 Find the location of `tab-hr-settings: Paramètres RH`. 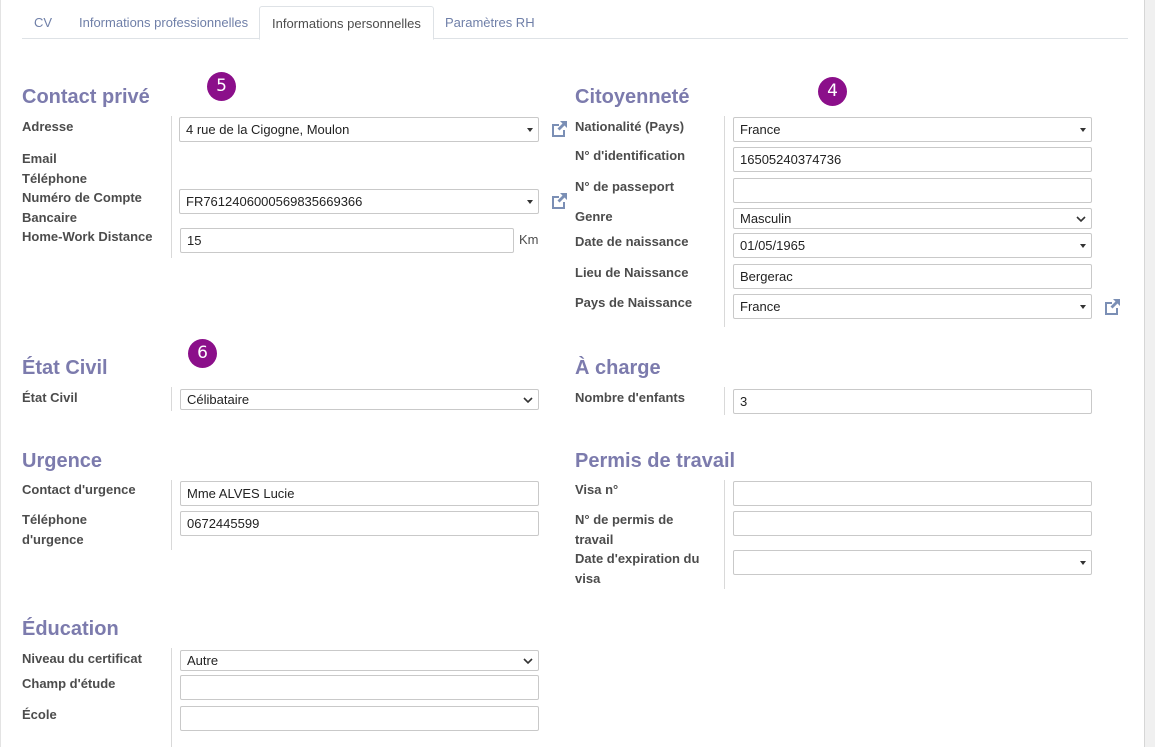

tab-hr-settings: Paramètres RH is located at coordinates (490, 22).